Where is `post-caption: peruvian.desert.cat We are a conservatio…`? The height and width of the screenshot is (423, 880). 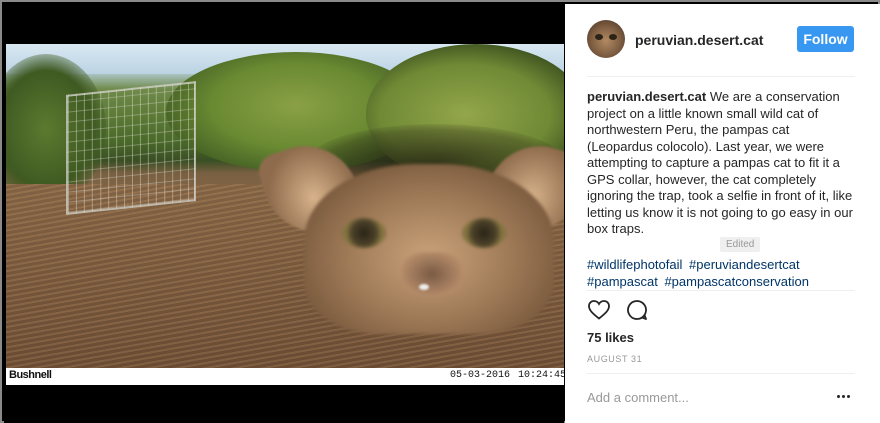
post-caption: peruvian.desert.cat We are a conservatio… is located at coordinates (722, 163).